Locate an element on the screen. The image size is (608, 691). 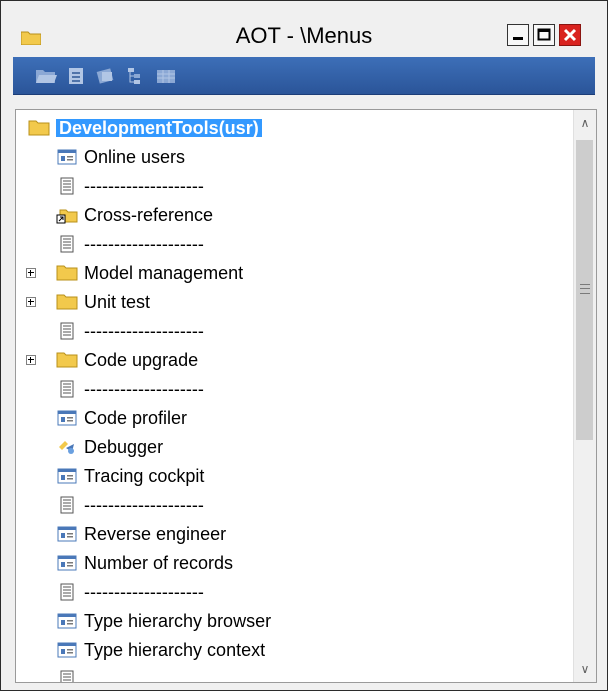
tree-item: Code profiler is located at coordinates (296, 418).